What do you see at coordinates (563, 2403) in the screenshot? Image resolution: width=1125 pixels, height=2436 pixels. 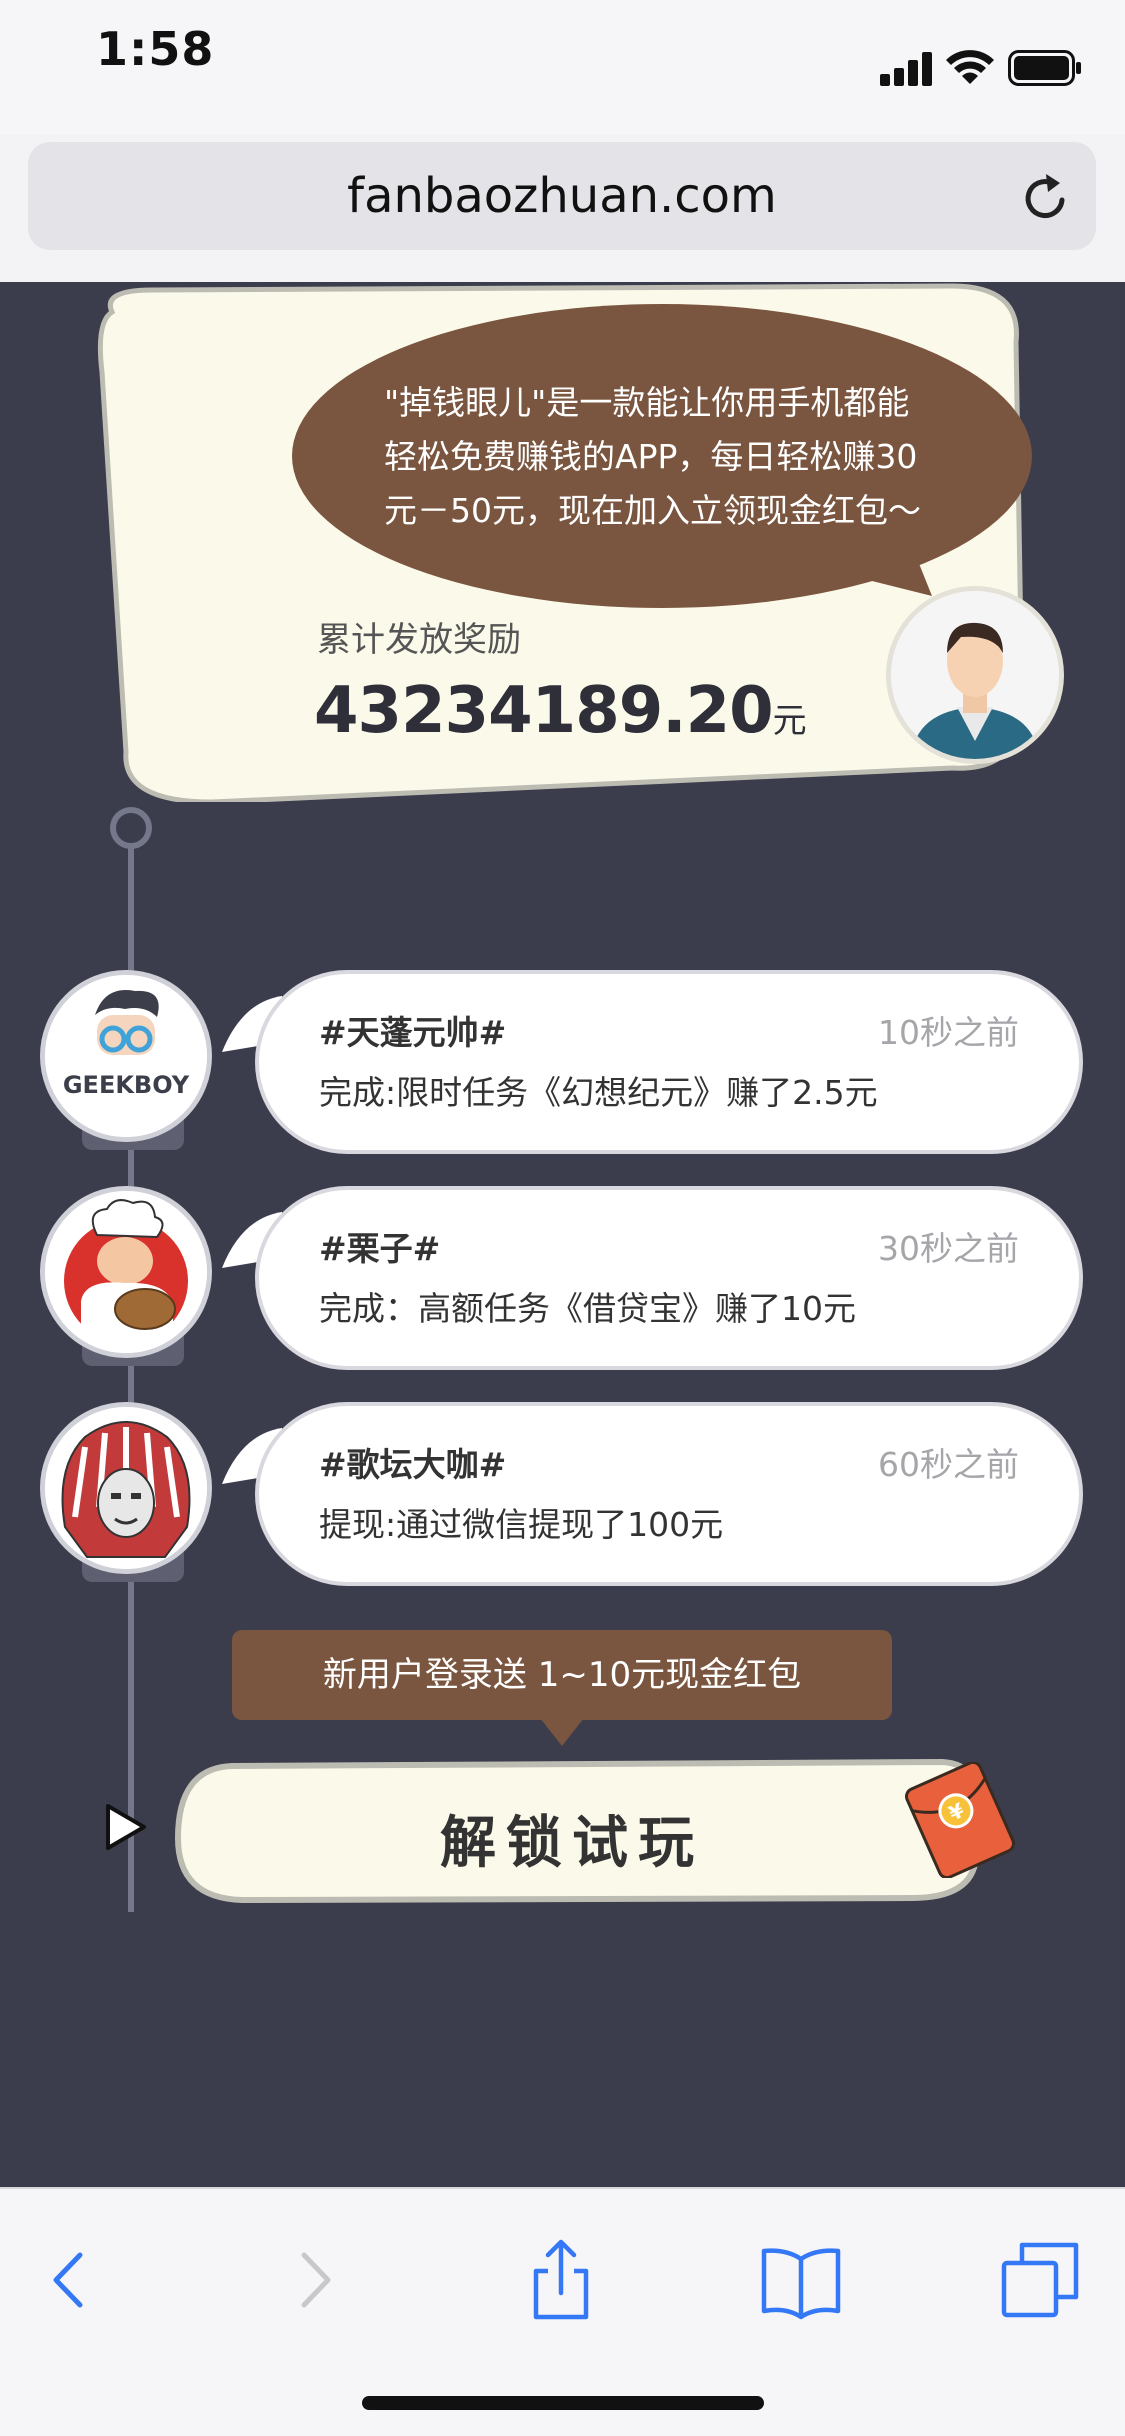 I see `home-indicator` at bounding box center [563, 2403].